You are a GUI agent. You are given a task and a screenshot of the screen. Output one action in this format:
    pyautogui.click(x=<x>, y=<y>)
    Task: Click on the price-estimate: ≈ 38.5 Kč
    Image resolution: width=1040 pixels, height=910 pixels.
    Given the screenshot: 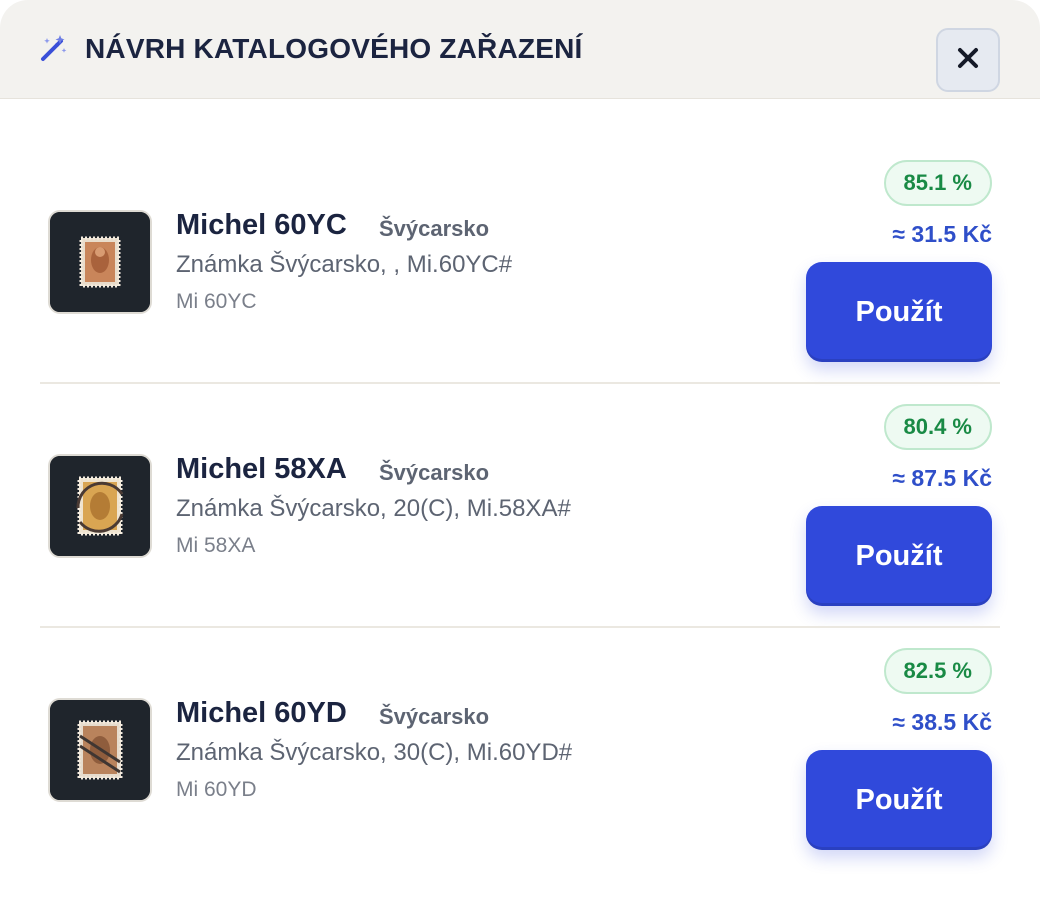 What is the action you would take?
    pyautogui.click(x=942, y=722)
    